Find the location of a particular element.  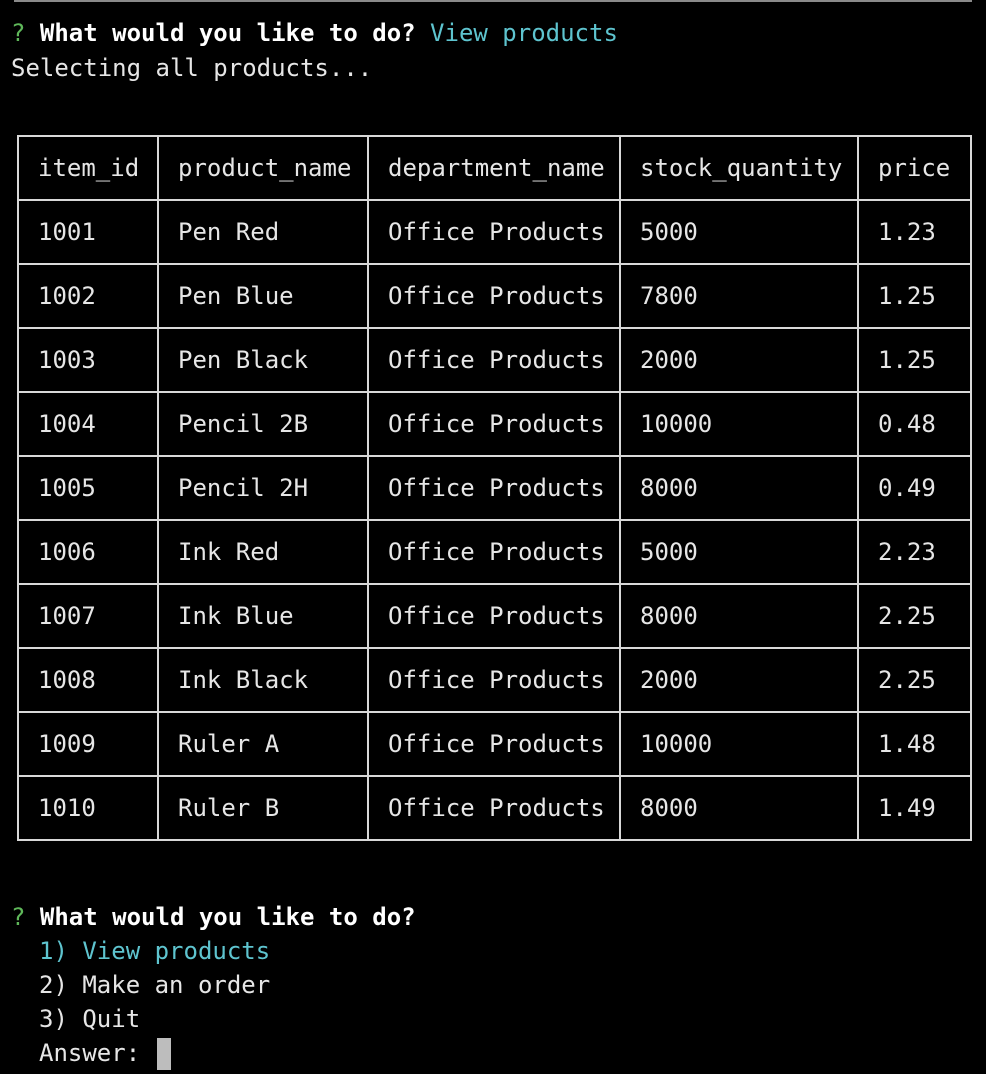

table-row: 1010 Ruler B Office Products 8000 1.49 is located at coordinates (494, 808).